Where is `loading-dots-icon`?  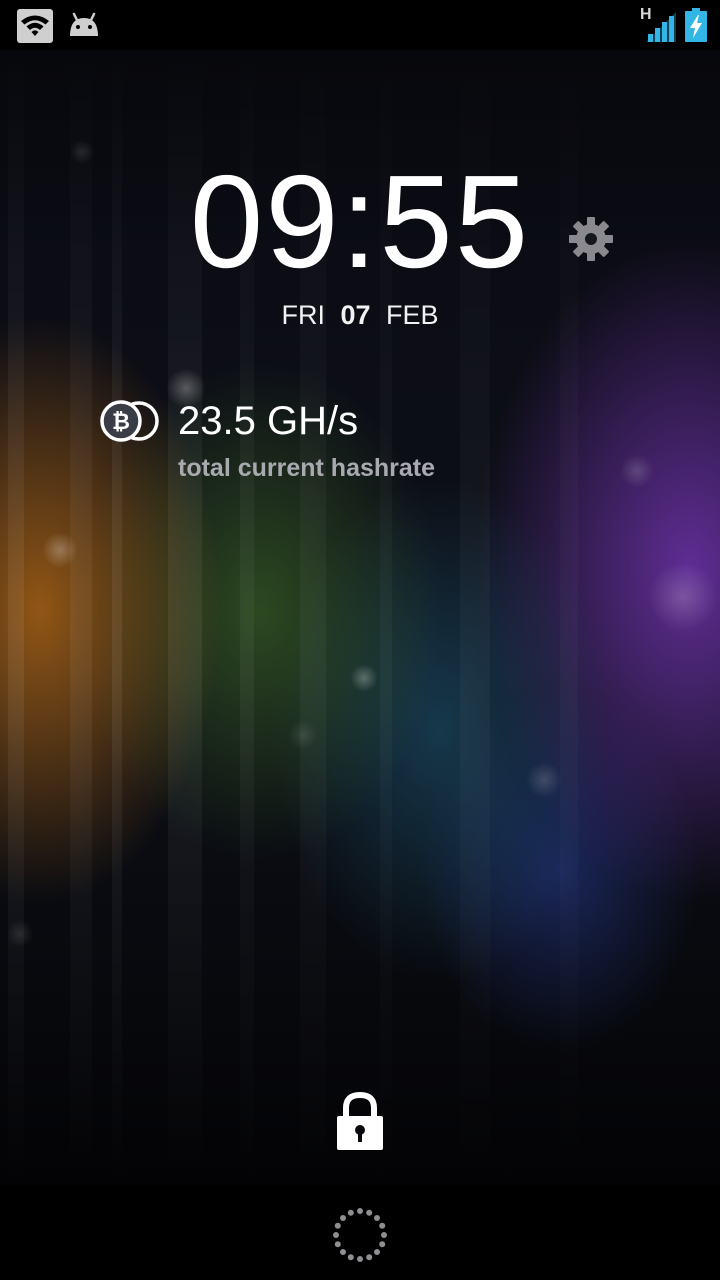
loading-dots-icon is located at coordinates (360, 1235).